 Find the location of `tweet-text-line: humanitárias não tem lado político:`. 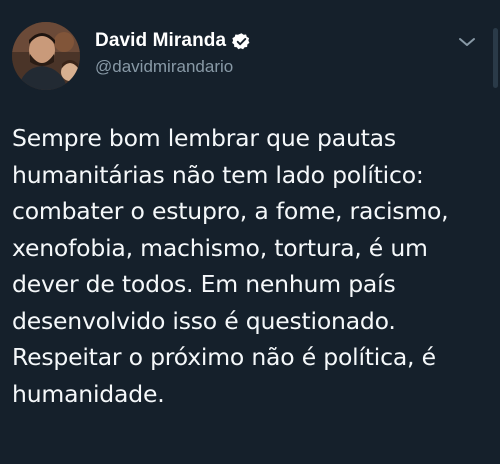

tweet-text-line: humanitárias não tem lado político: is located at coordinates (218, 174).